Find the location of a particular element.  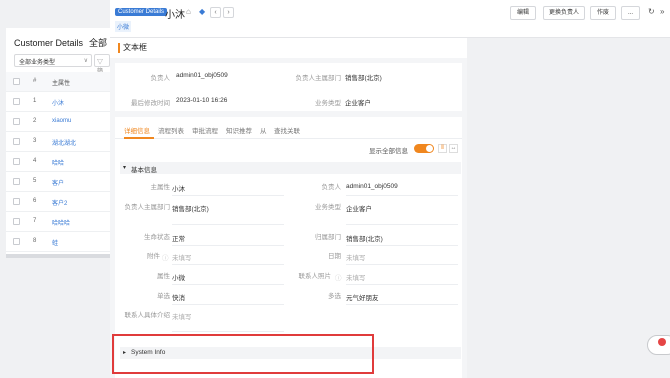

field-value: 销售部(北京) is located at coordinates (364, 239).